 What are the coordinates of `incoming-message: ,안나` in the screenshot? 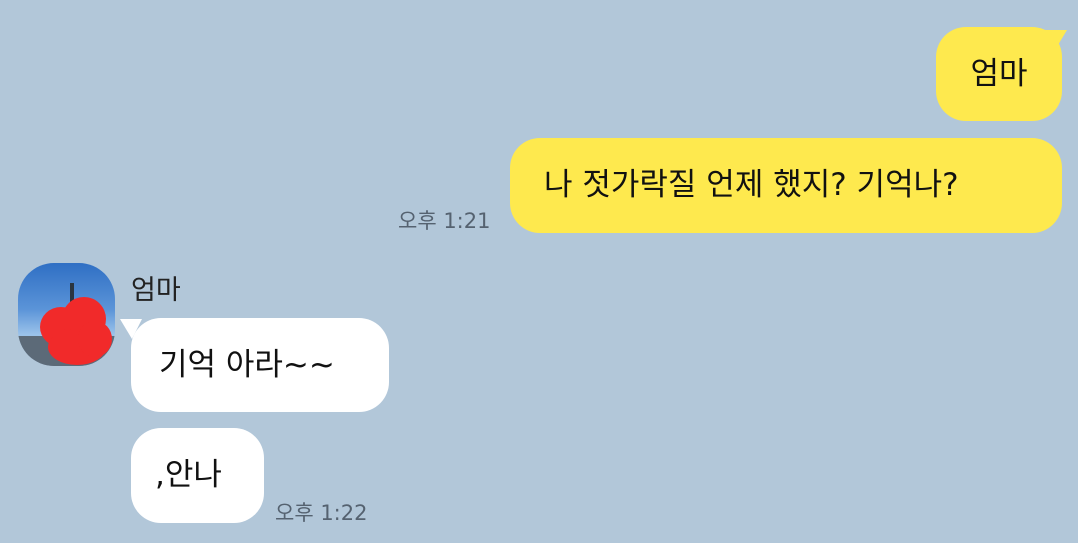 It's located at (197, 475).